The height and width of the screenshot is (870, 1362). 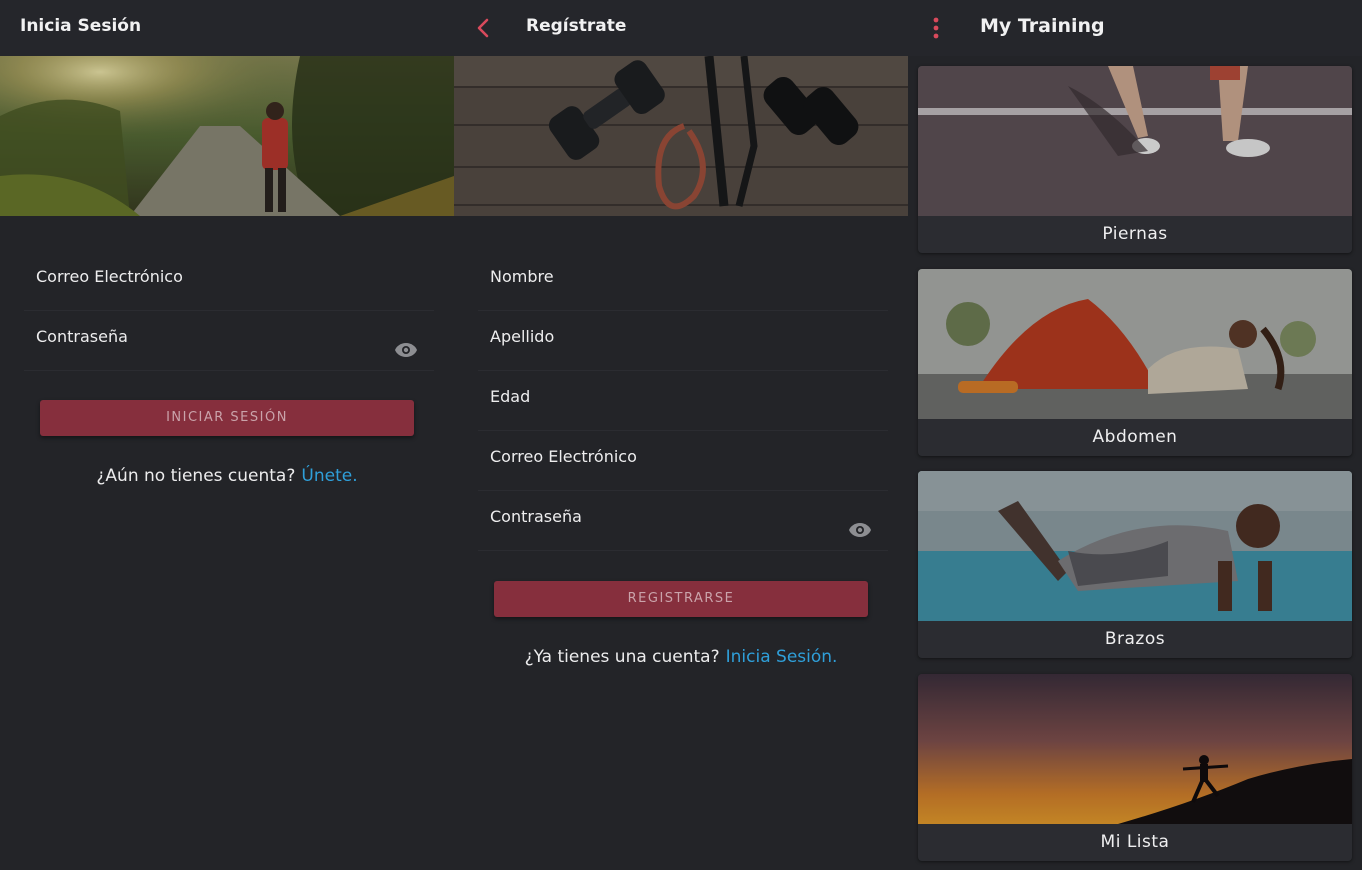 What do you see at coordinates (227, 418) in the screenshot?
I see `login-submit-button: INICIAR SESIÓN` at bounding box center [227, 418].